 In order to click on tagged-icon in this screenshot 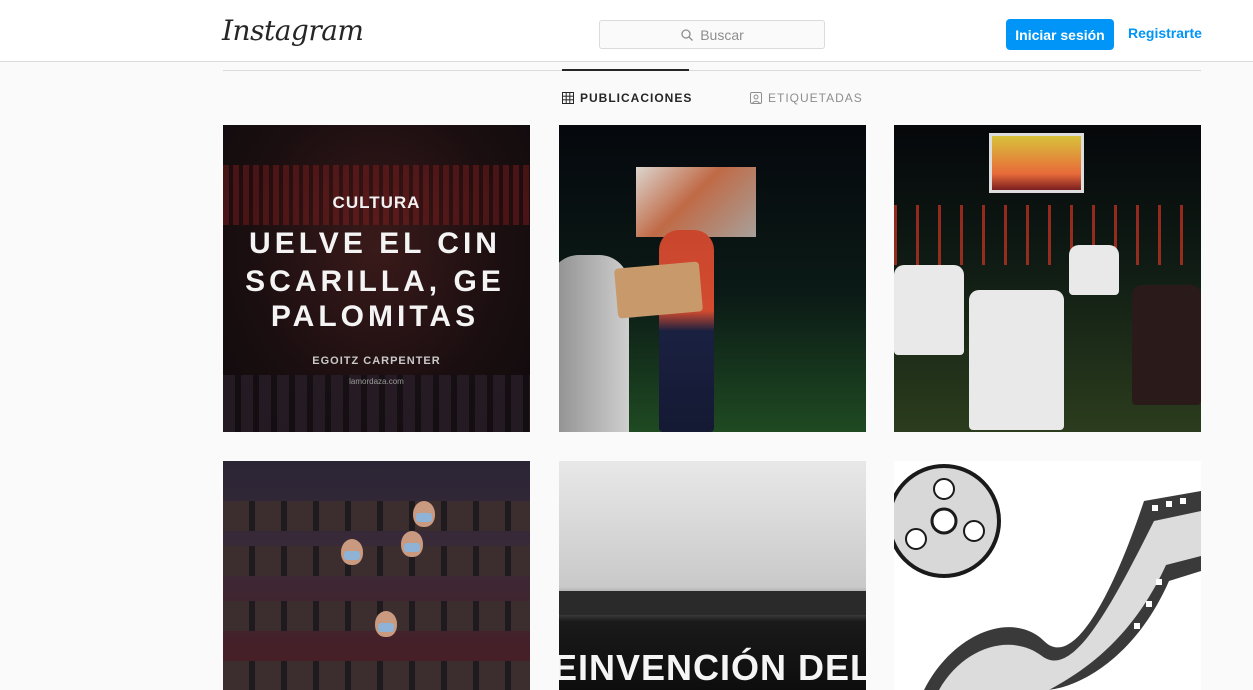, I will do `click(756, 98)`.